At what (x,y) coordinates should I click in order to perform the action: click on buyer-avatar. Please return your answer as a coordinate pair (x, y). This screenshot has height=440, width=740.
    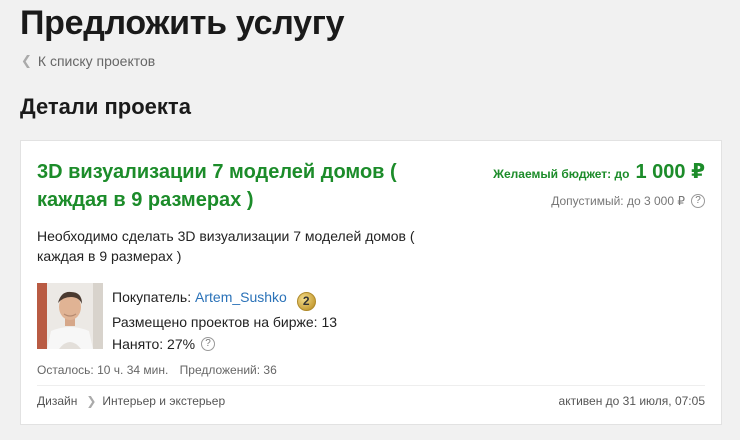
    Looking at the image, I should click on (70, 316).